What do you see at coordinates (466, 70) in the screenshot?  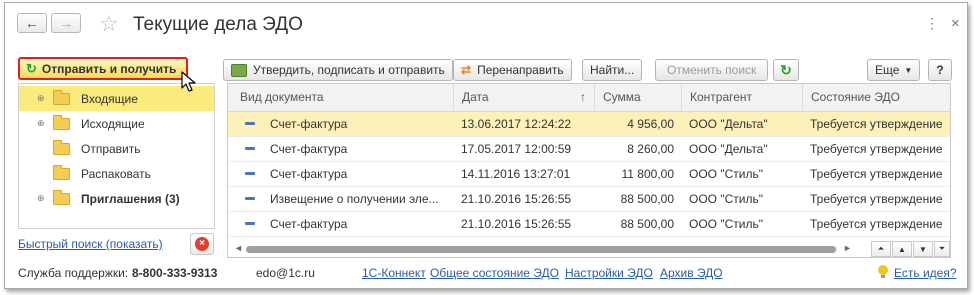 I see `redirect-icon: ⇄` at bounding box center [466, 70].